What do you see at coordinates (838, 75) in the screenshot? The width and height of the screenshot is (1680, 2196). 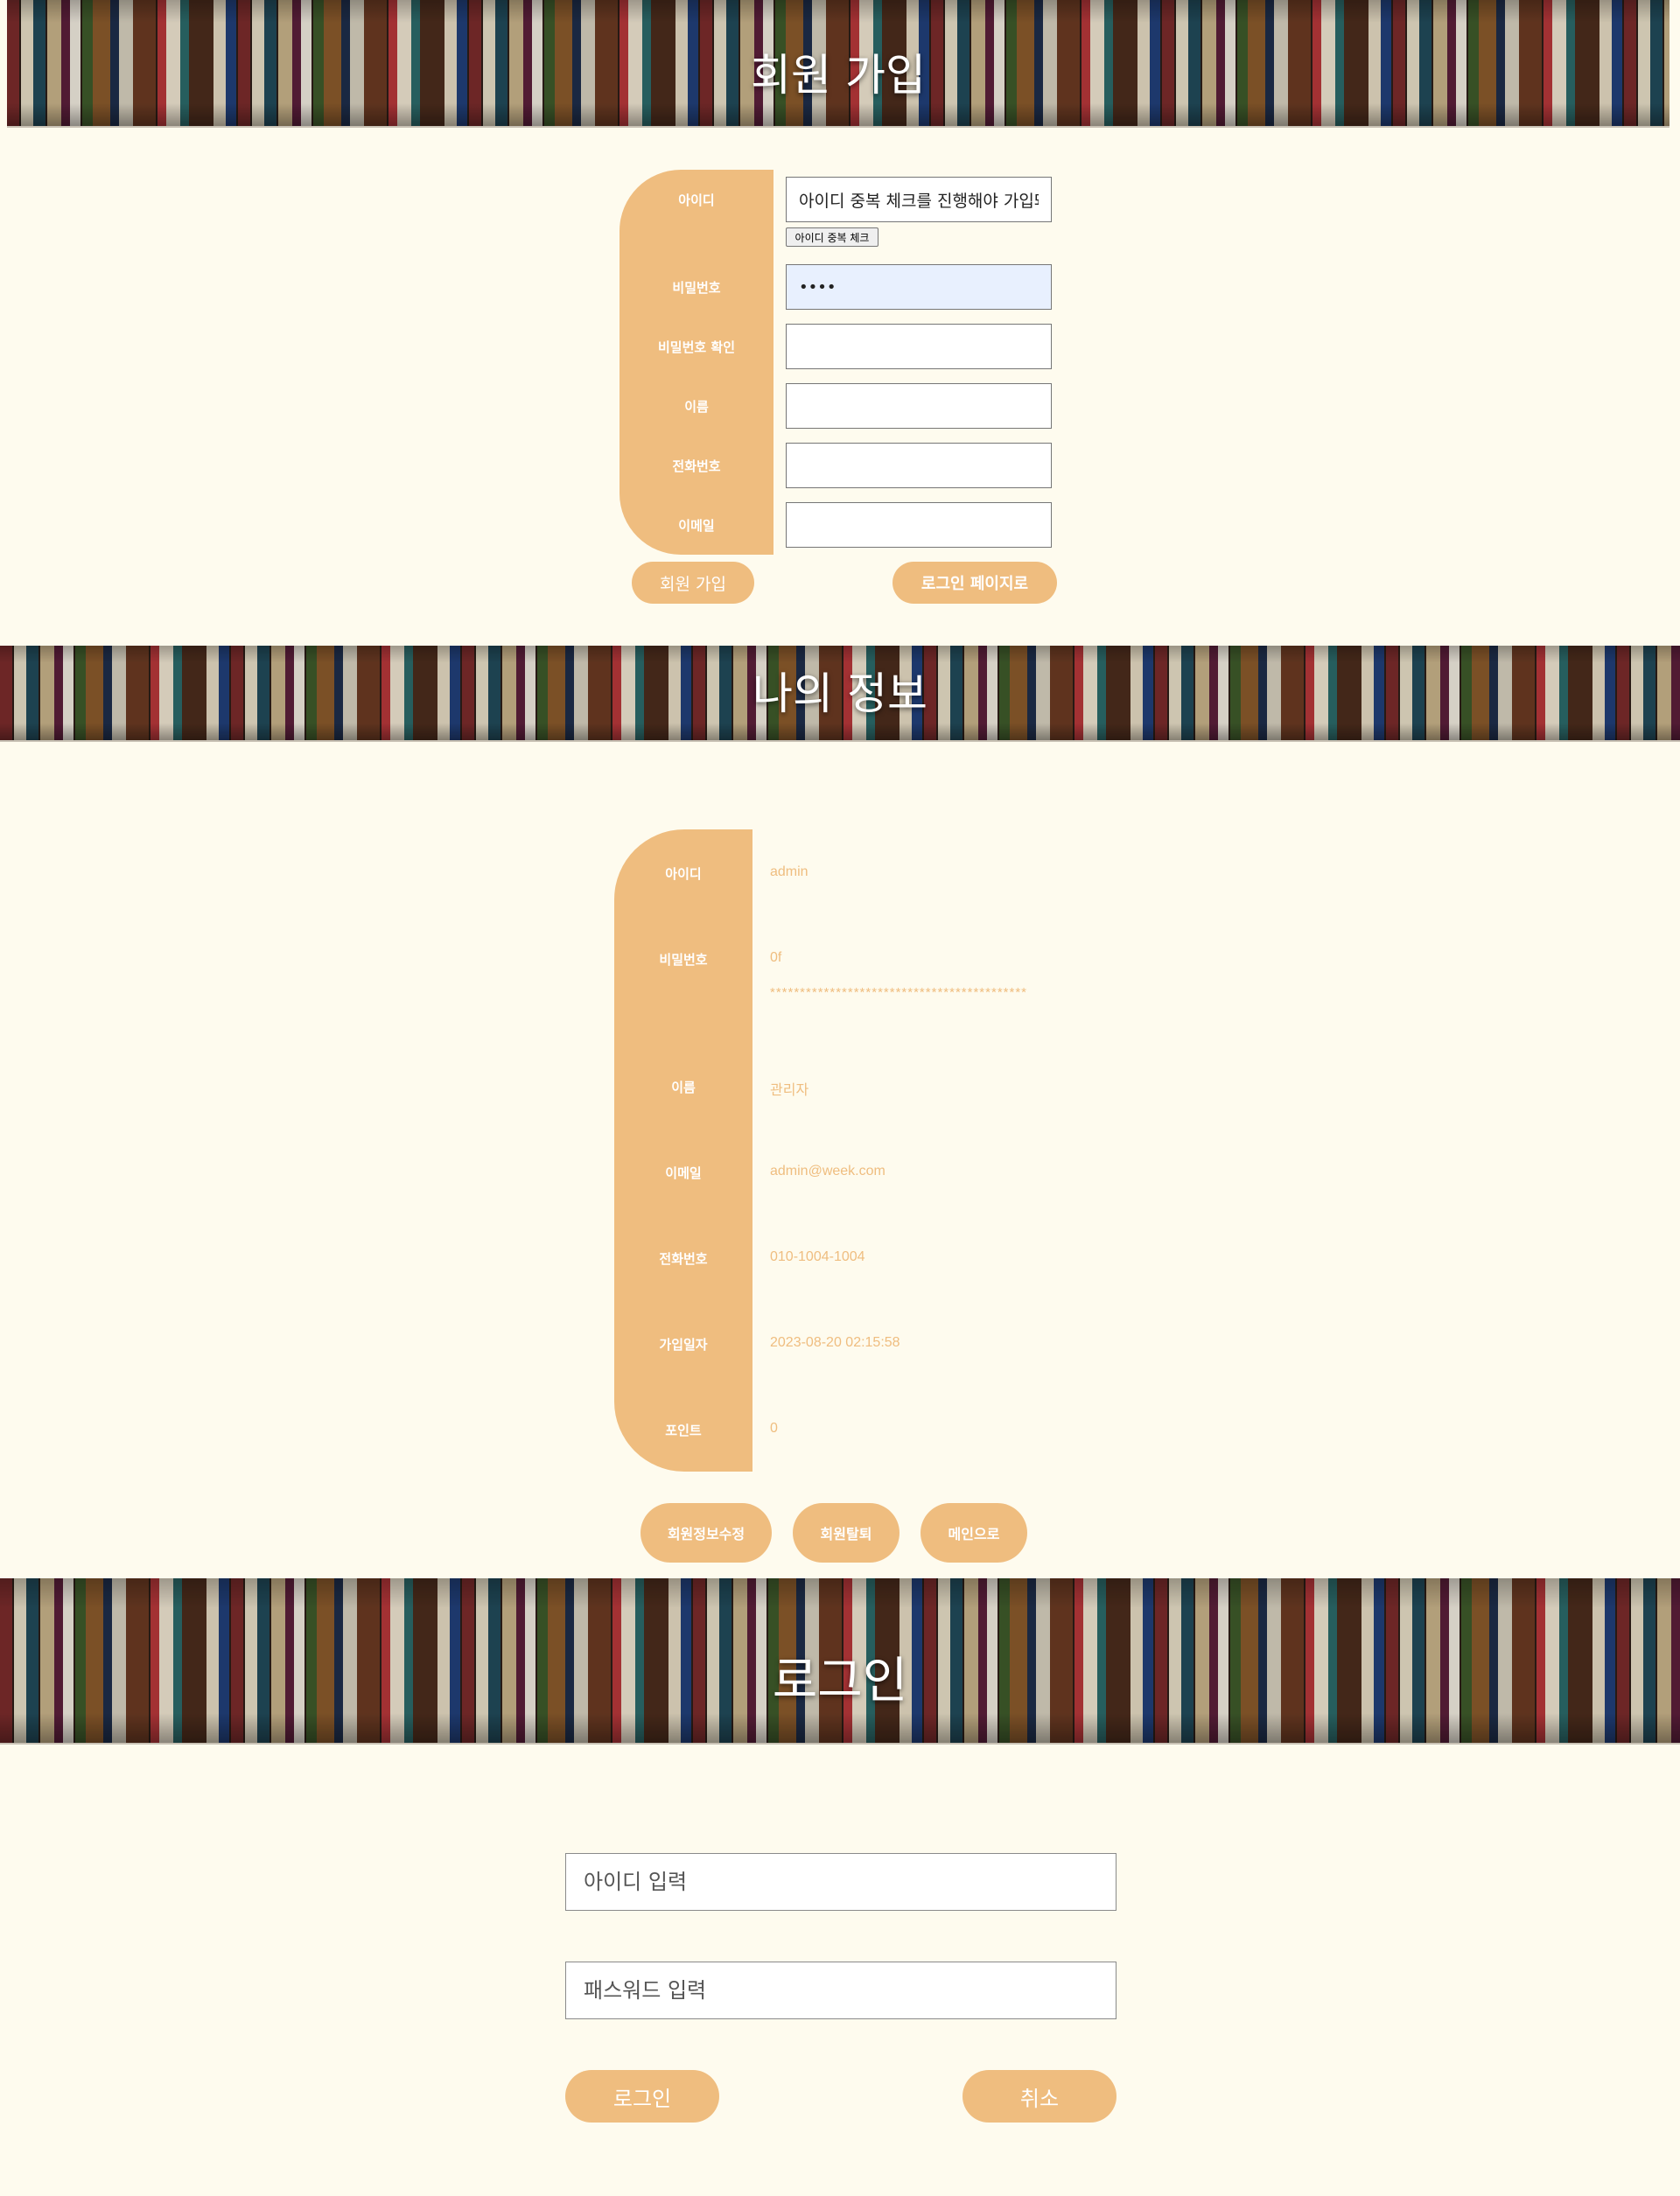 I see `signup-title: 회원 가입` at bounding box center [838, 75].